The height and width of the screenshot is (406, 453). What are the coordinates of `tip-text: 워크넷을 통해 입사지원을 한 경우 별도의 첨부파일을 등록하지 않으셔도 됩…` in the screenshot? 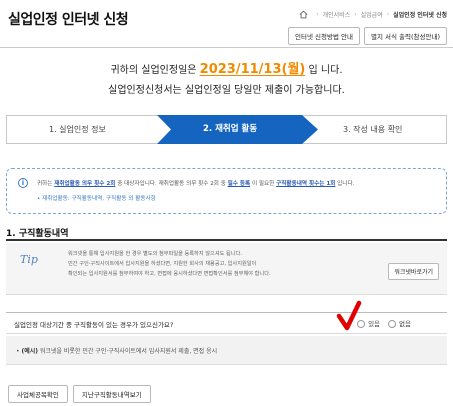 It's located at (169, 264).